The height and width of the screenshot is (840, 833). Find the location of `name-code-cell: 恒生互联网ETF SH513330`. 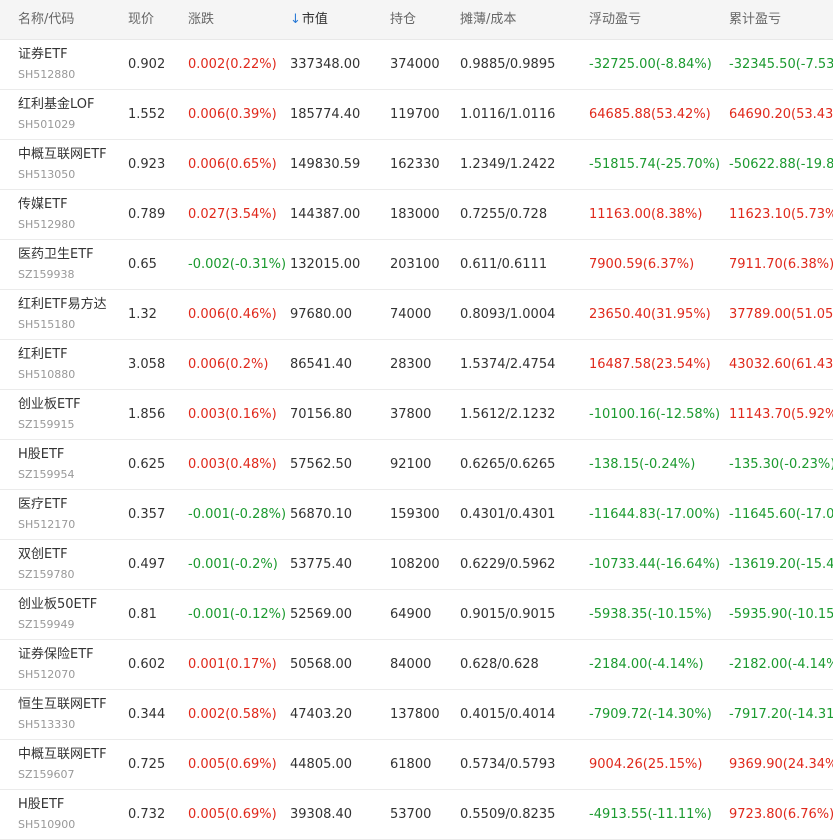

name-code-cell: 恒生互联网ETF SH513330 is located at coordinates (64, 714).